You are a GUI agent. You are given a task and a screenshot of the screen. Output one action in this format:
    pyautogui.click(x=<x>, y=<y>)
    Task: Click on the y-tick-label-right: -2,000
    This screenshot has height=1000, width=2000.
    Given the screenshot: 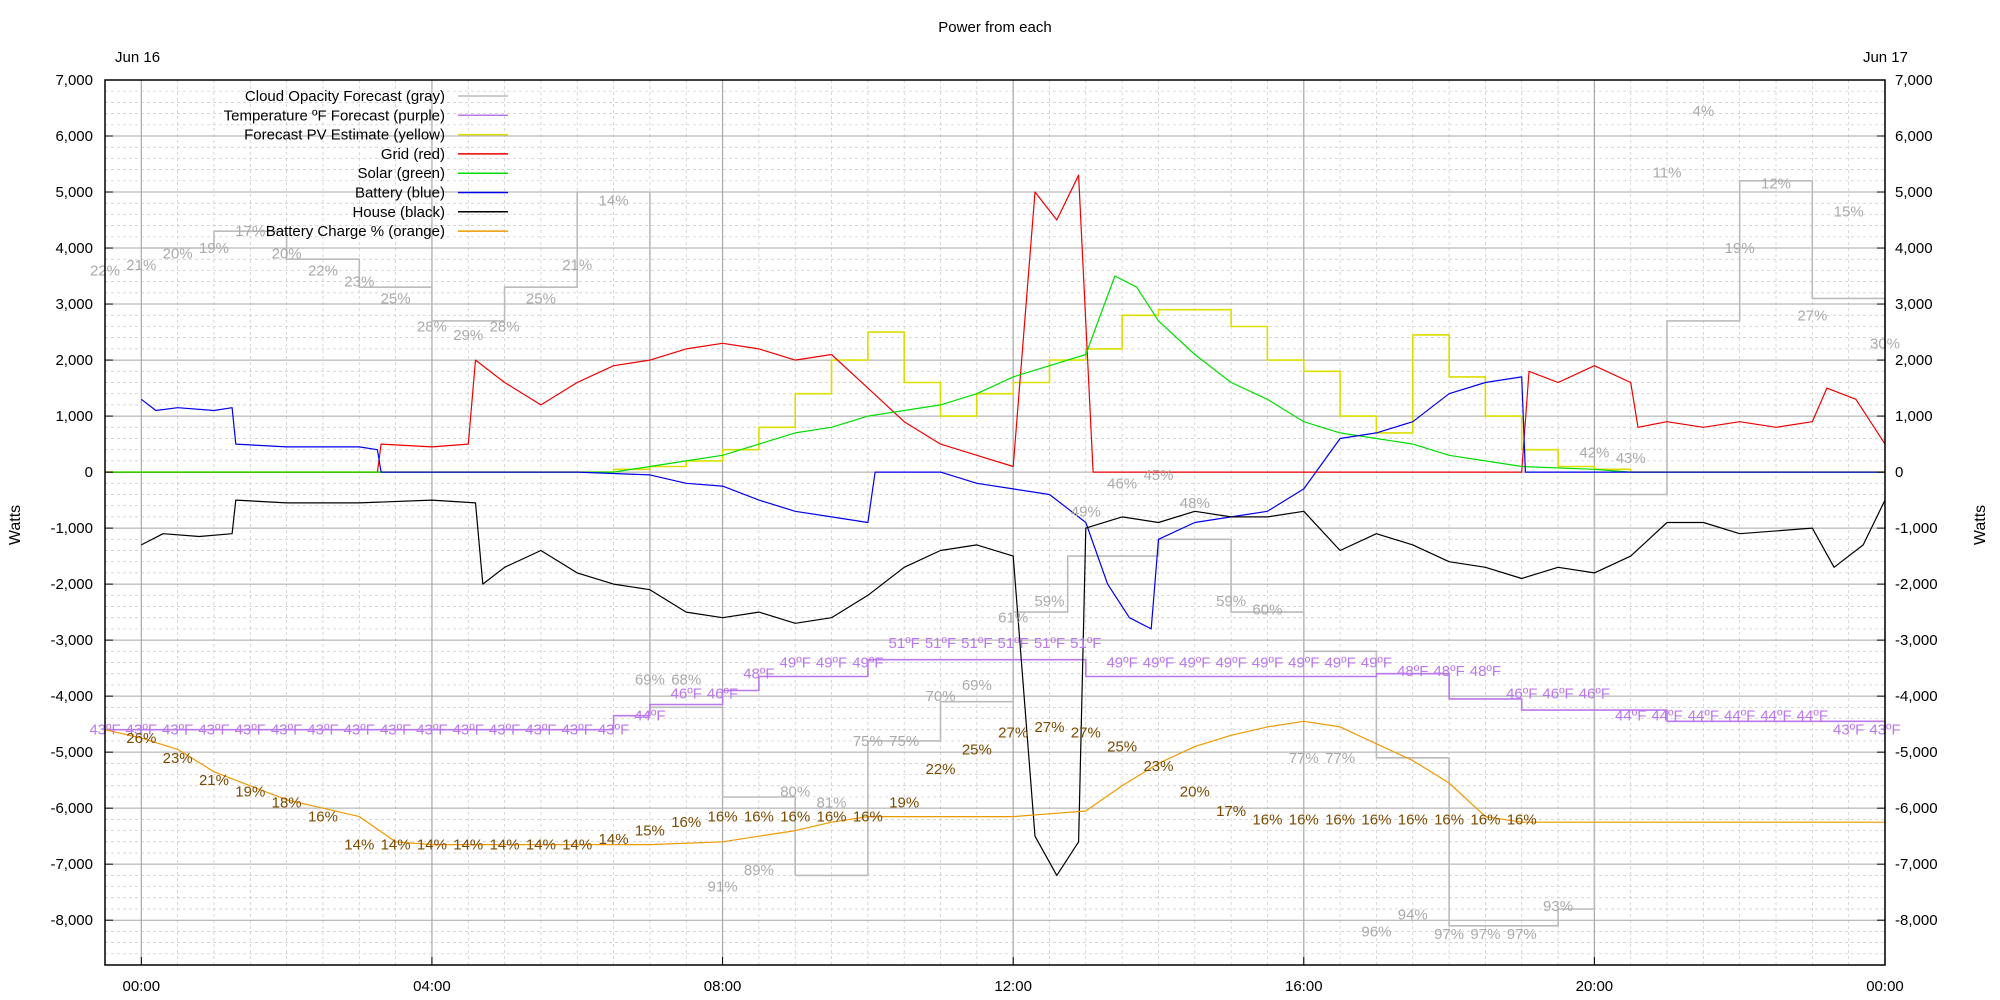 What is the action you would take?
    pyautogui.click(x=1916, y=584)
    